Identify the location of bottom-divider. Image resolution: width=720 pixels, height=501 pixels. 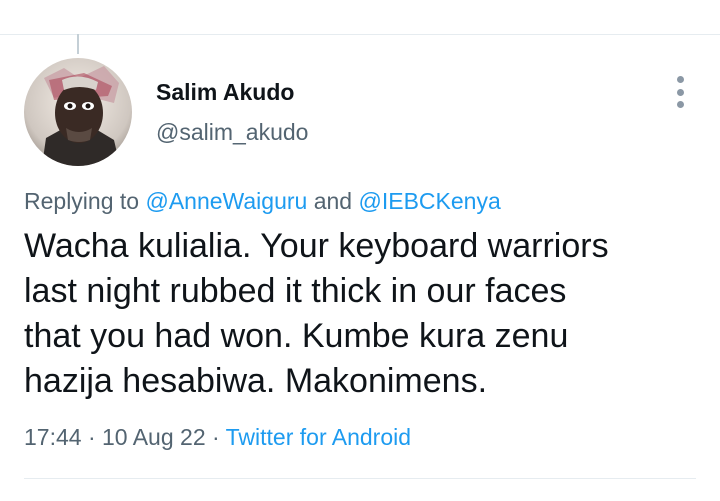
(360, 478).